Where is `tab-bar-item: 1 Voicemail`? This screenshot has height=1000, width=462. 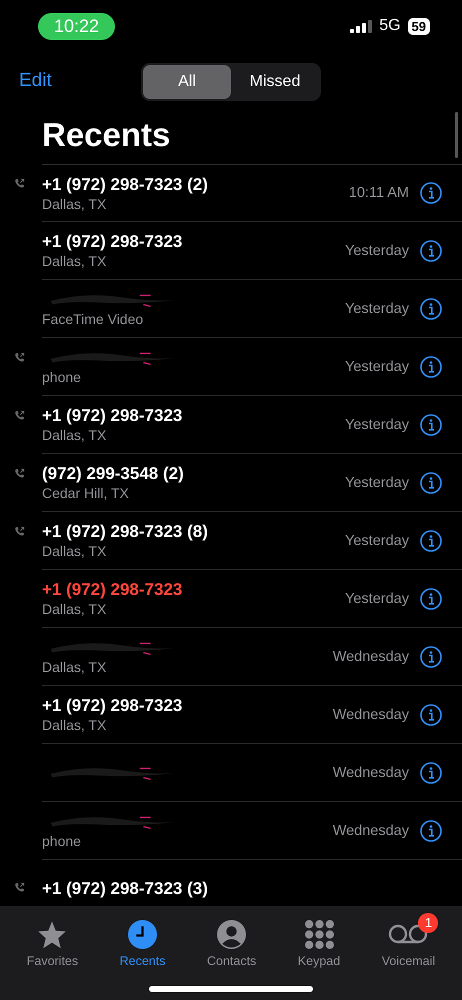
tab-bar-item: 1 Voicemail is located at coordinates (409, 944).